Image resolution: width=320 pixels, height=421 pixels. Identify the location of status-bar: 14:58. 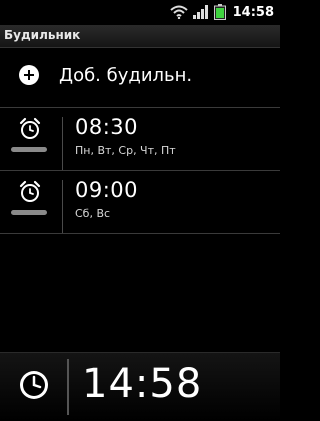
(140, 12).